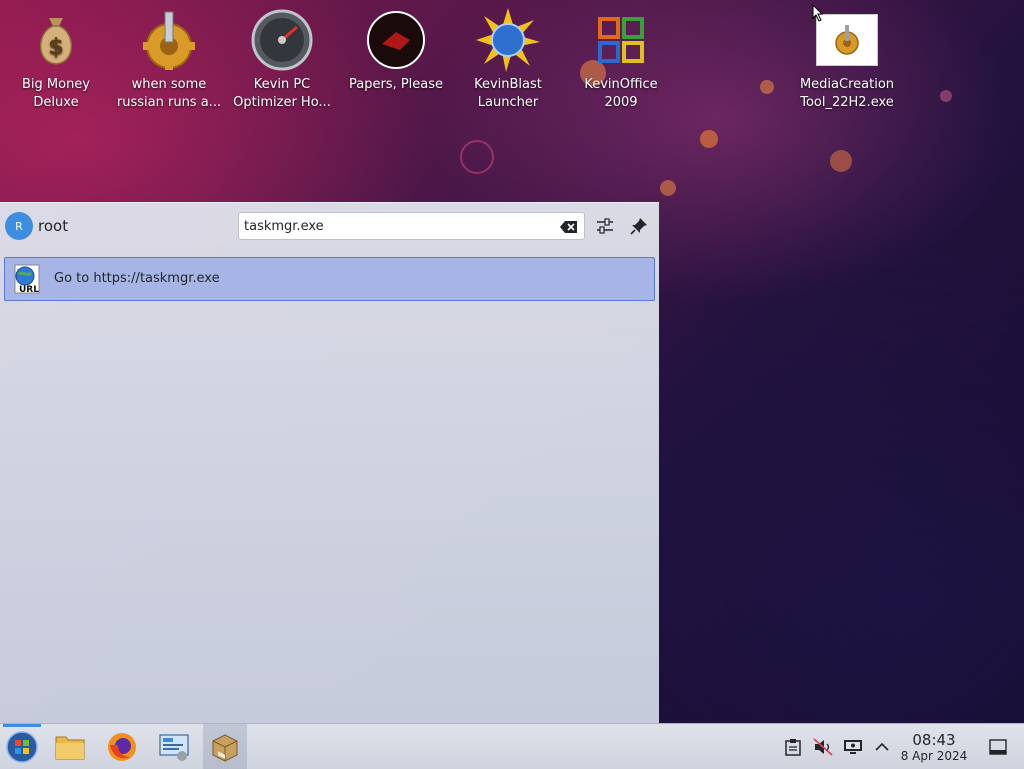 The image size is (1024, 769). Describe the element at coordinates (394, 226) in the screenshot. I see `search-input` at that location.